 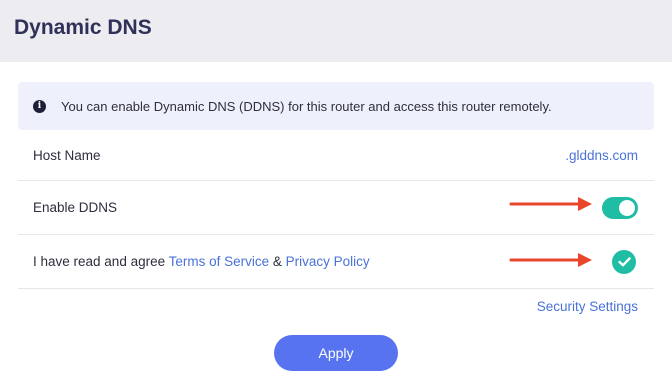 What do you see at coordinates (39, 106) in the screenshot?
I see `info-icon: i` at bounding box center [39, 106].